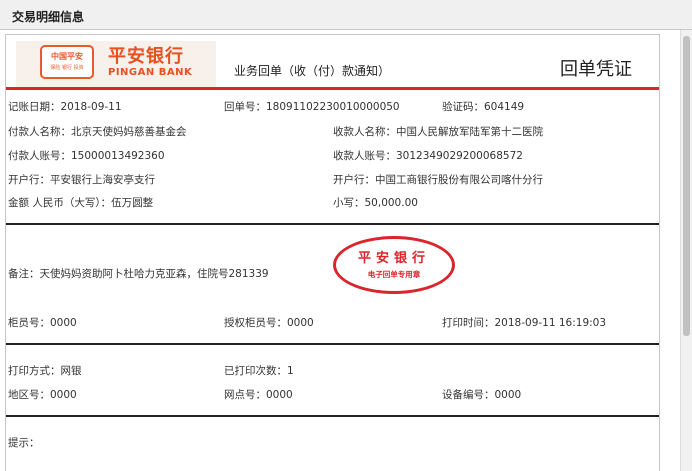  I want to click on teller-no-label: 柜员号：, so click(29, 323).